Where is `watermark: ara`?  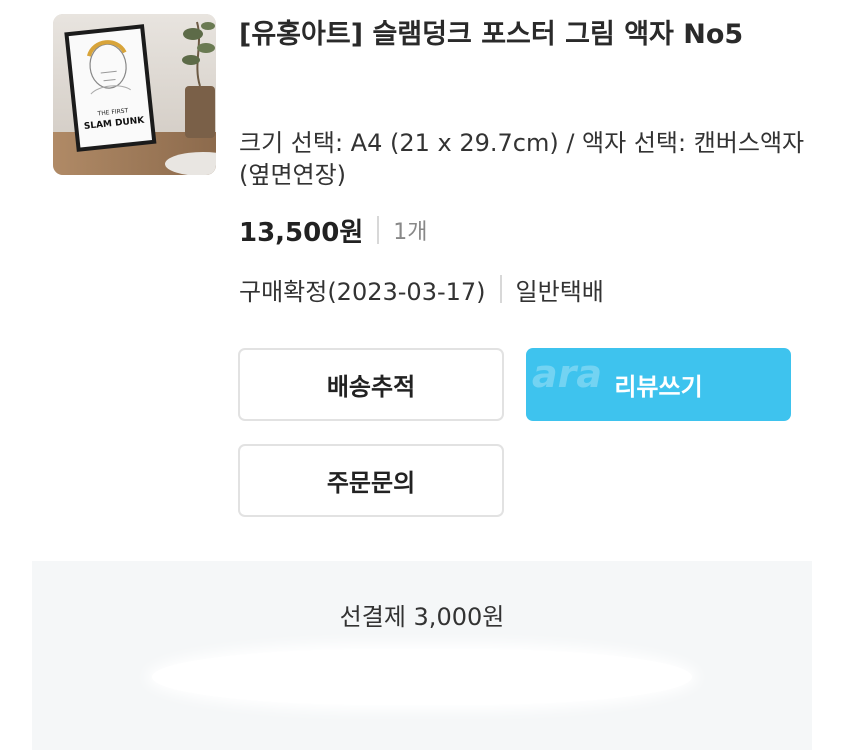
watermark: ara is located at coordinates (567, 374).